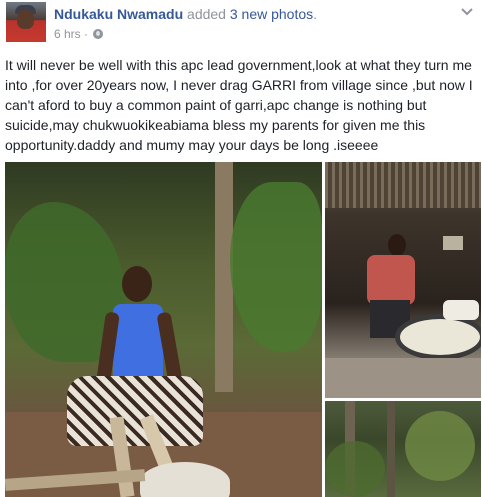 The image size is (482, 497). I want to click on thatched-roof, so click(403, 185).